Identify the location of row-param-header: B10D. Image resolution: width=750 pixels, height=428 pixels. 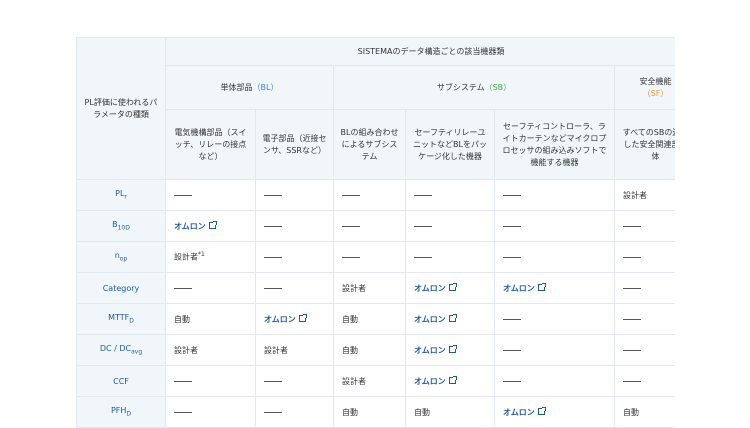
(121, 226).